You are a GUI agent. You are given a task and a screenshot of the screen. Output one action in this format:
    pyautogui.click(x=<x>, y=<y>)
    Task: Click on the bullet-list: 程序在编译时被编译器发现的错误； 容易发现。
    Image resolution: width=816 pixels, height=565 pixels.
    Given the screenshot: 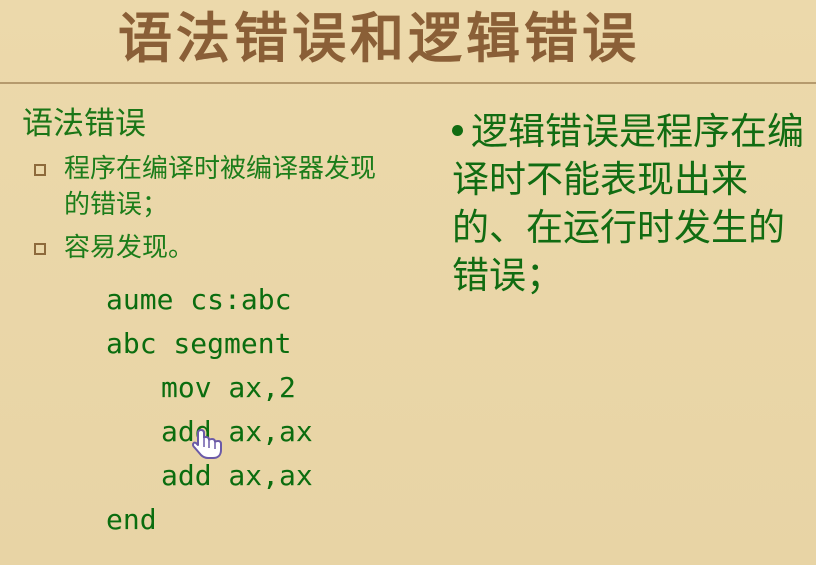 What is the action you would take?
    pyautogui.click(x=222, y=208)
    